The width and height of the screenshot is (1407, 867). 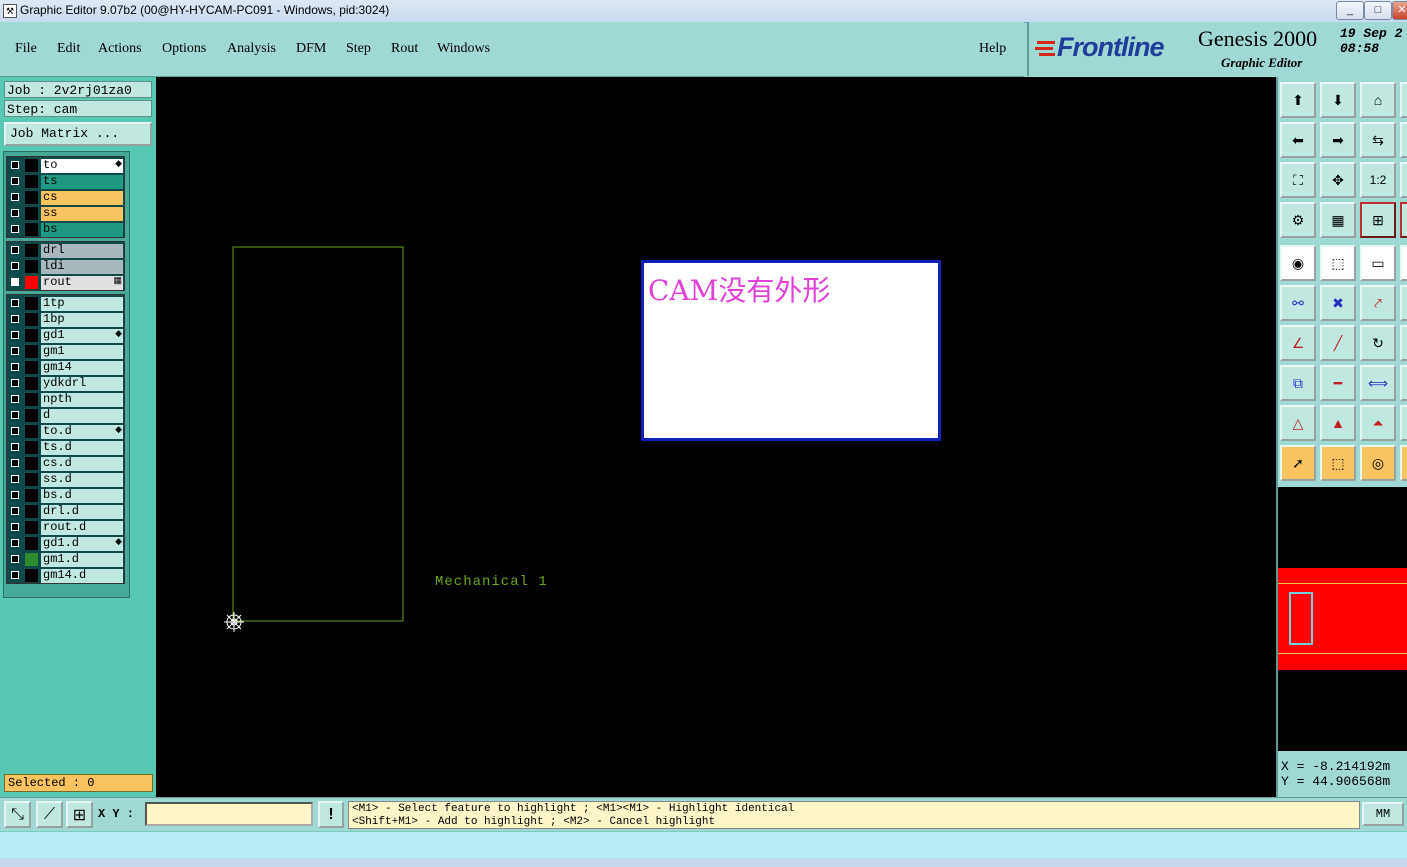 I want to click on layer-row: to.d ◆, so click(x=65, y=431).